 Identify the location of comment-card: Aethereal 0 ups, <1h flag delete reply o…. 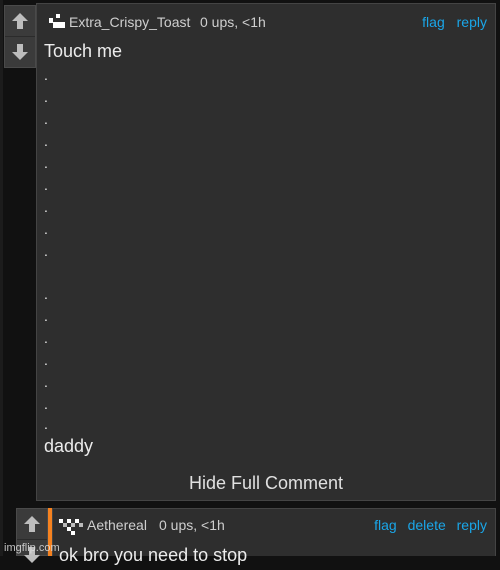
(274, 536).